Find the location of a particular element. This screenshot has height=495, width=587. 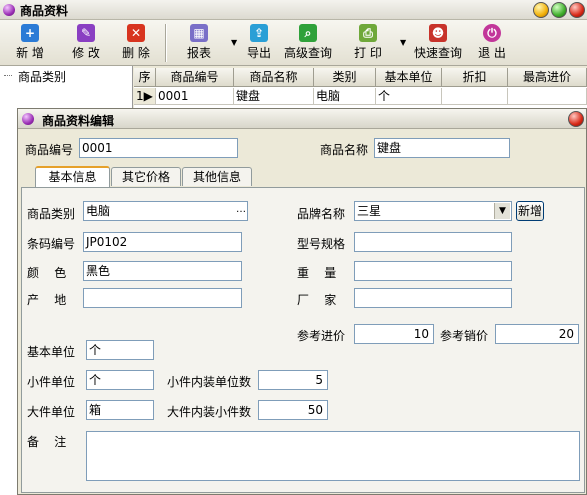

color-label: 颜 色 is located at coordinates (47, 273).